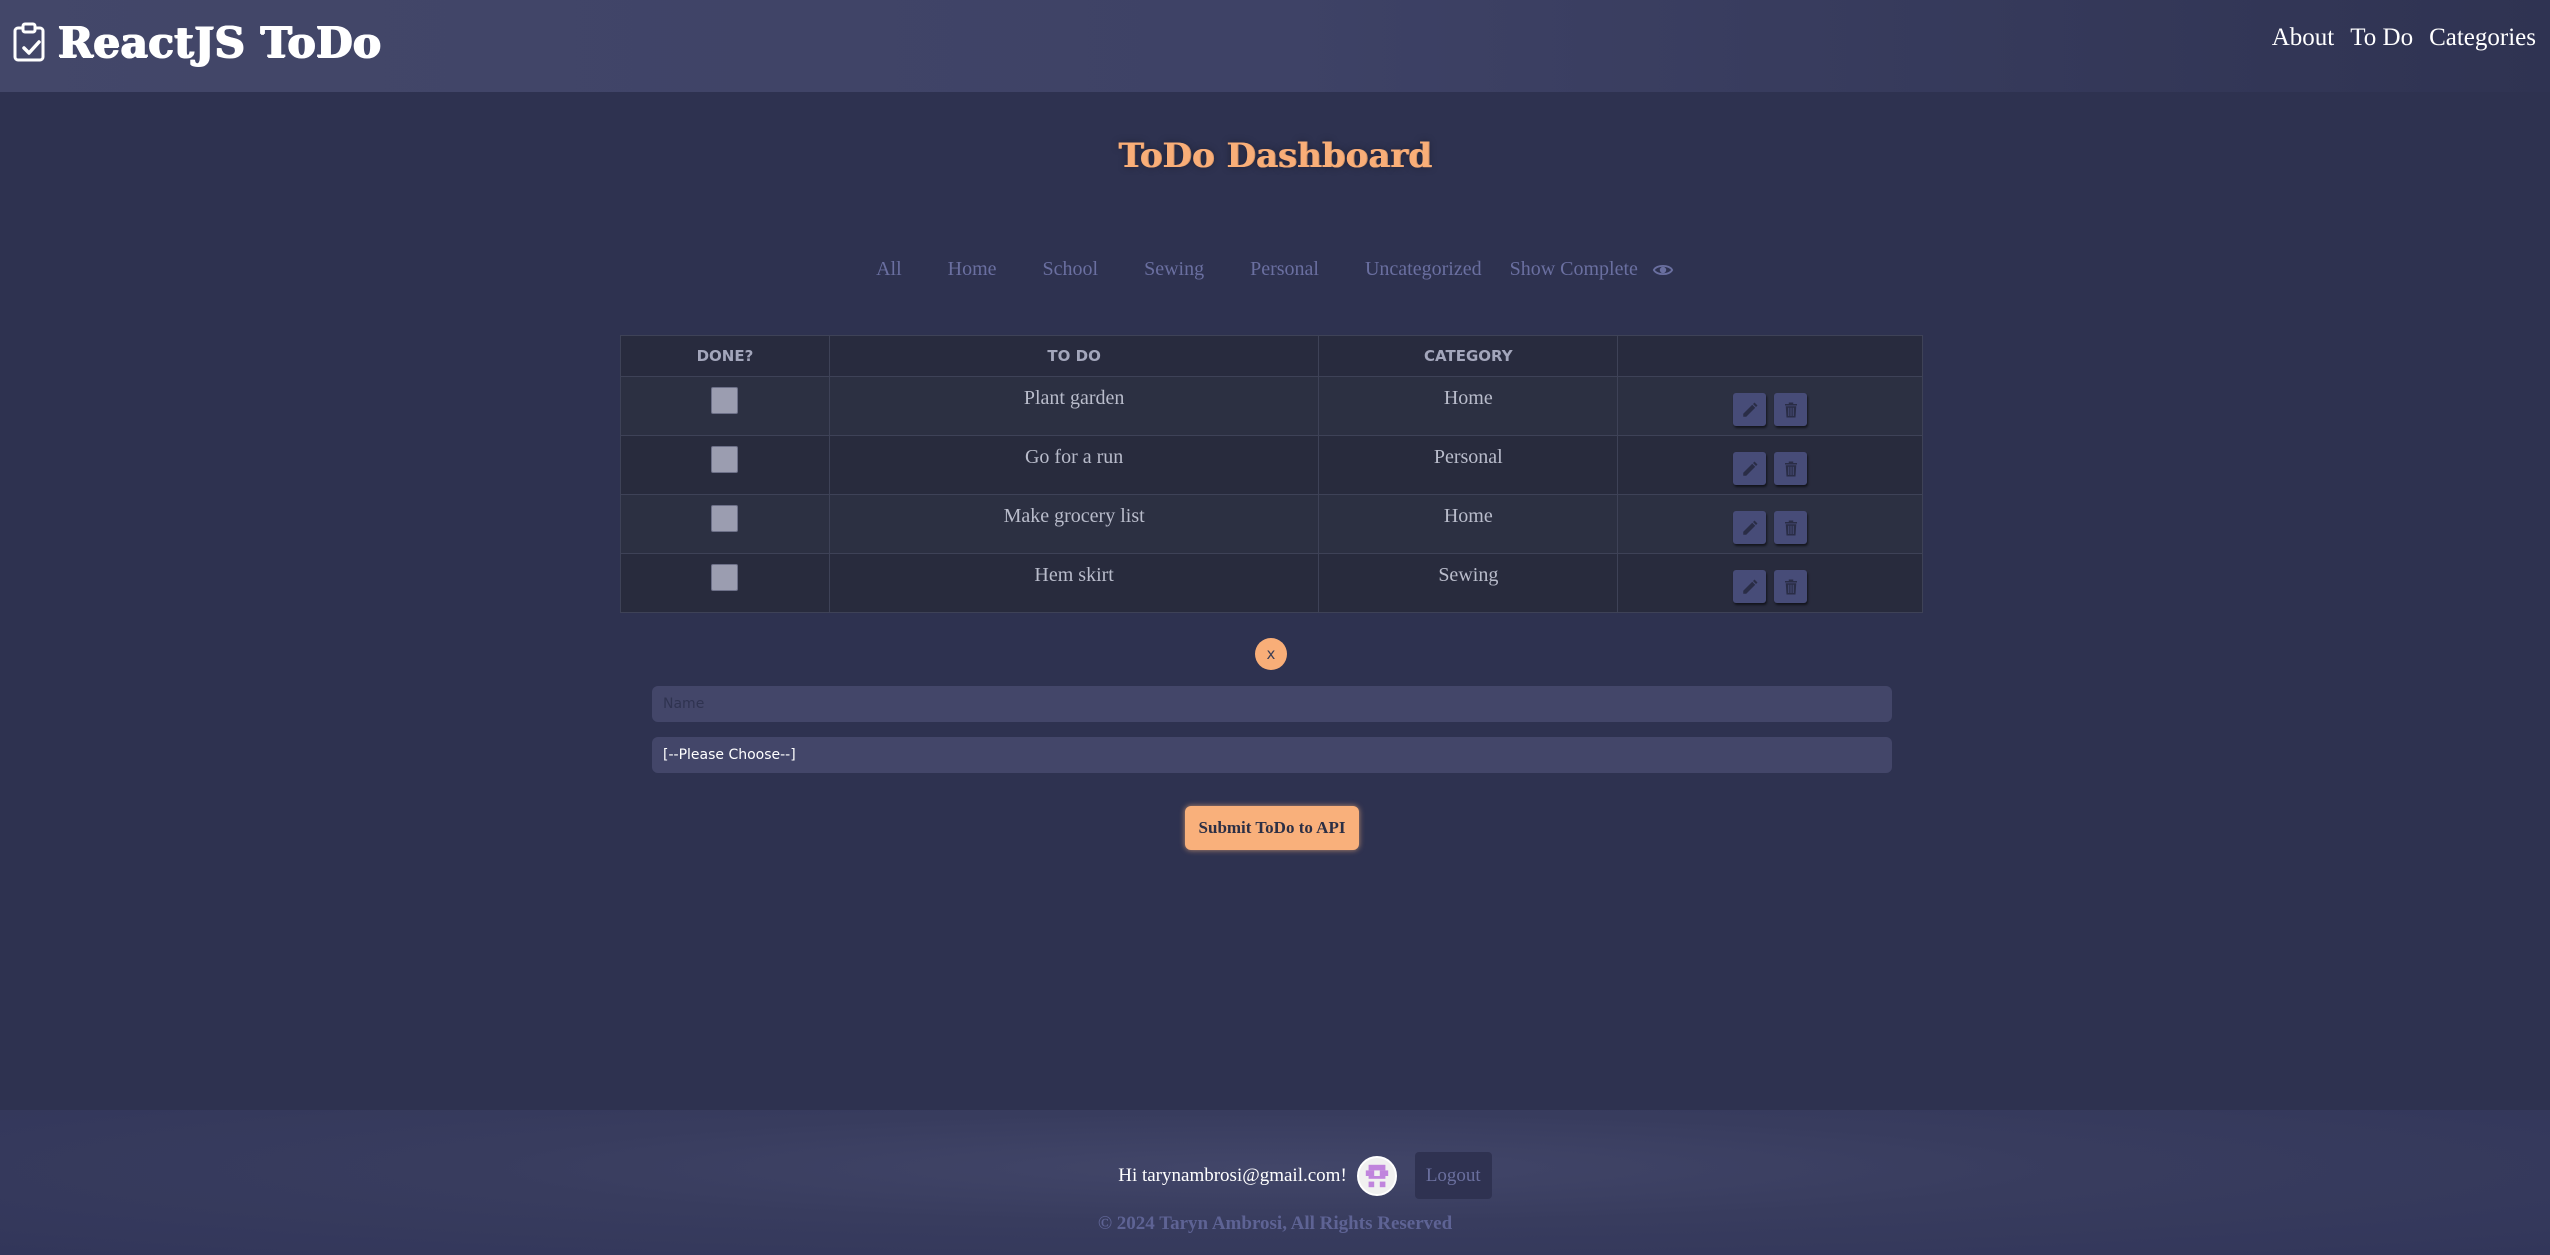 This screenshot has height=1255, width=2550. Describe the element at coordinates (1232, 1175) in the screenshot. I see `user-greeting: Hi tarynambrosi@gmail.com!` at that location.